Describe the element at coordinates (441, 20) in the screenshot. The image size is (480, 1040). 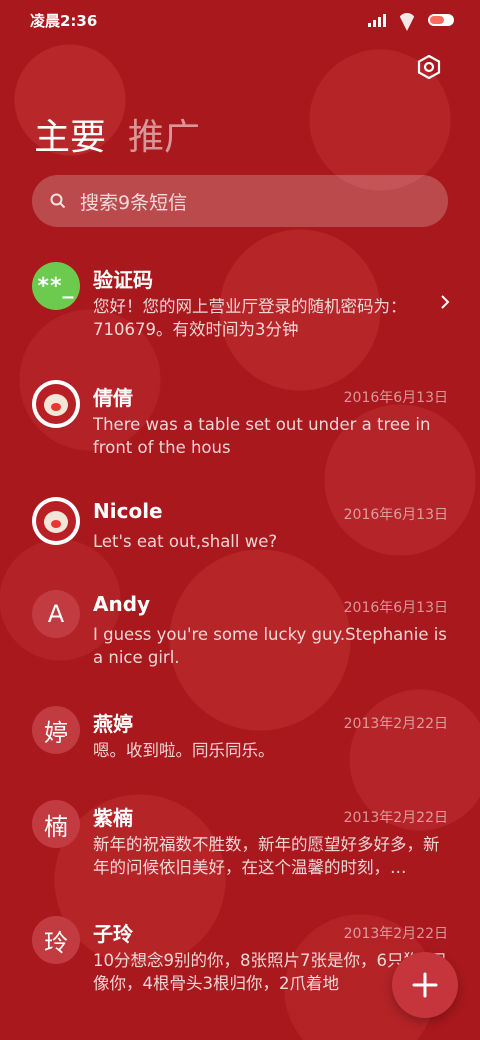
I see `battery-icon` at that location.